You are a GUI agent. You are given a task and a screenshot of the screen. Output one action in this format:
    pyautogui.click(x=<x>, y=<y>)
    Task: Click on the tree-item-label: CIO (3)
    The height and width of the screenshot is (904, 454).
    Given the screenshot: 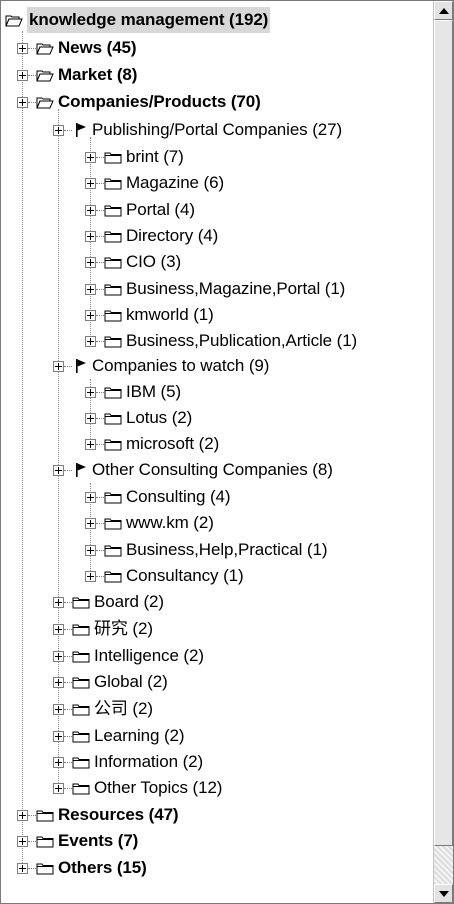 What is the action you would take?
    pyautogui.click(x=154, y=261)
    